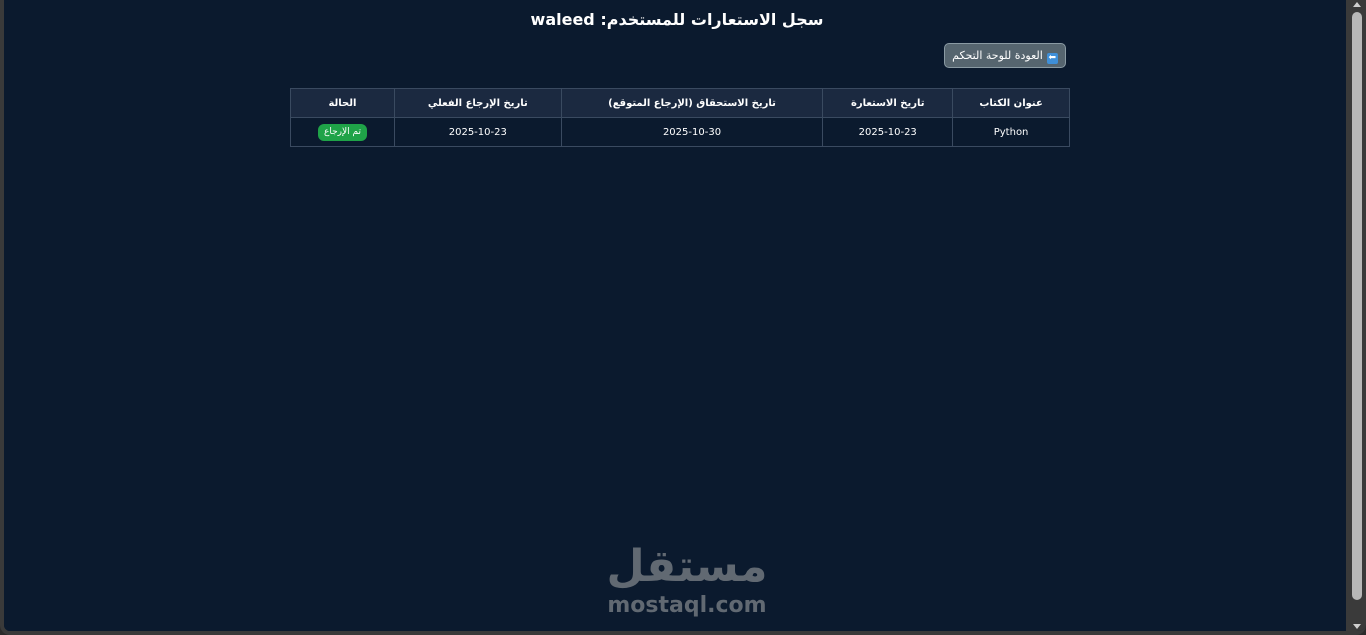  I want to click on scrollbar-thumb, so click(1357, 306).